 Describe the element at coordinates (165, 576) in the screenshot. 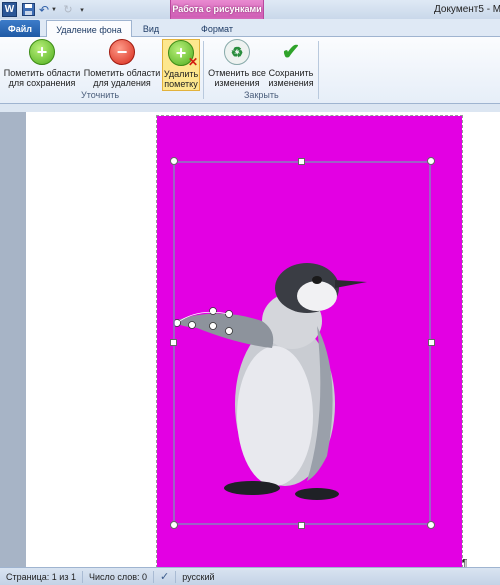

I see `proofing-icon: ✓` at that location.